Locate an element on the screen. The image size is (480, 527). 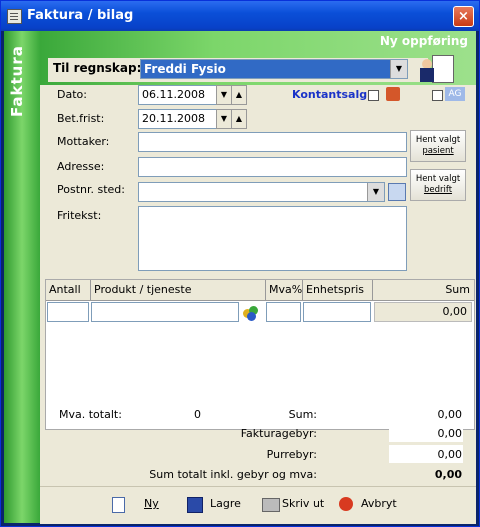
regnskap-select: Freddi Fysio ▼ is located at coordinates (274, 69).